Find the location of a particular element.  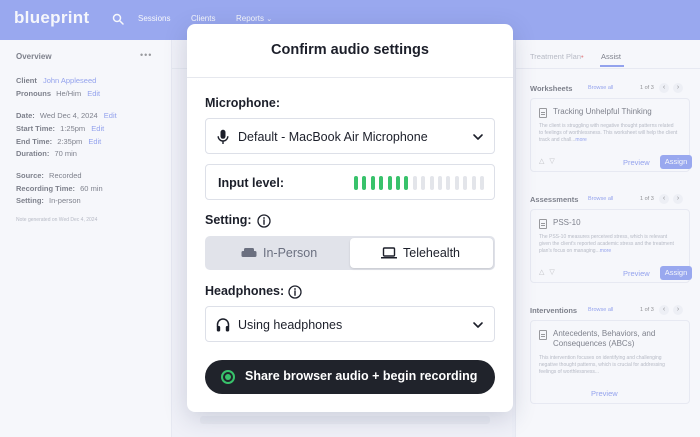

setting-toggle: In-Person Telehealth is located at coordinates (350, 253).